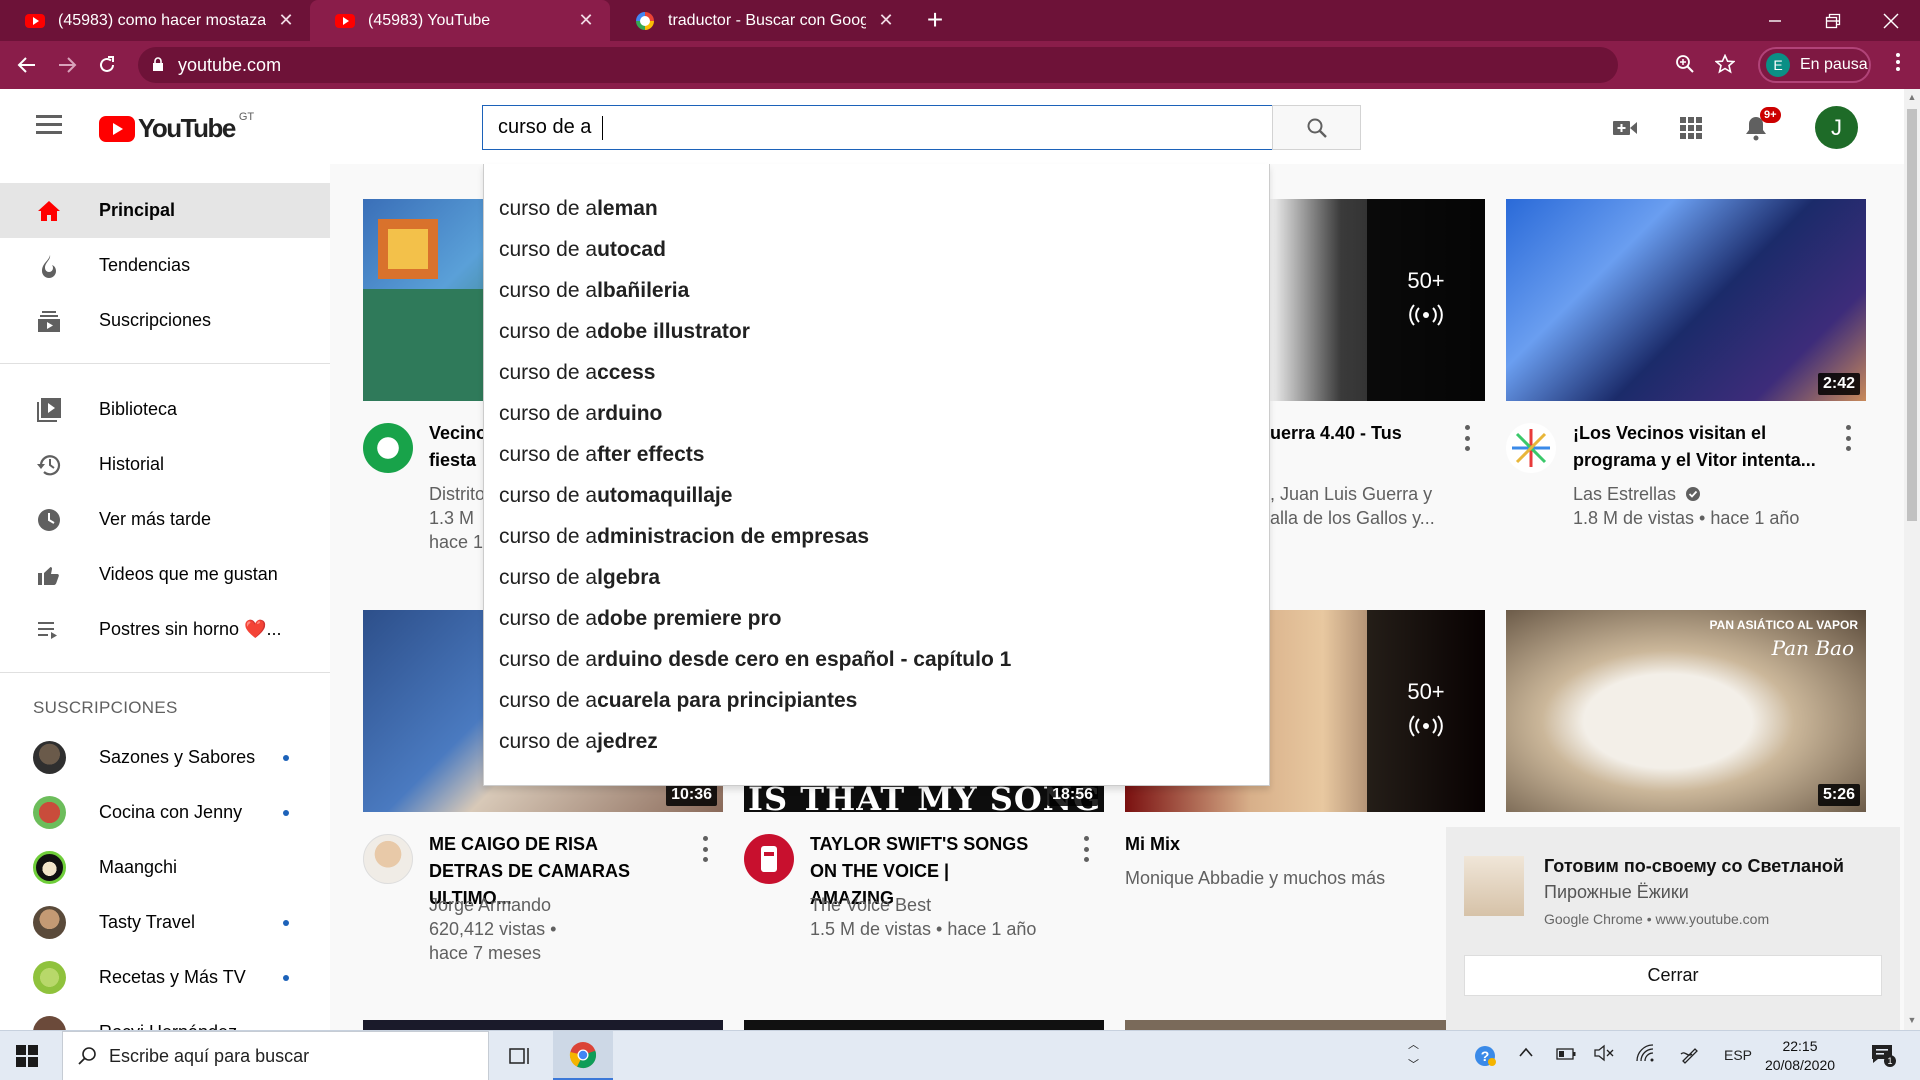 The image size is (1920, 1080). Describe the element at coordinates (155, 20) in the screenshot. I see `browser-tab-mostaza: (45983) como hacer mostaza casera ✕` at that location.